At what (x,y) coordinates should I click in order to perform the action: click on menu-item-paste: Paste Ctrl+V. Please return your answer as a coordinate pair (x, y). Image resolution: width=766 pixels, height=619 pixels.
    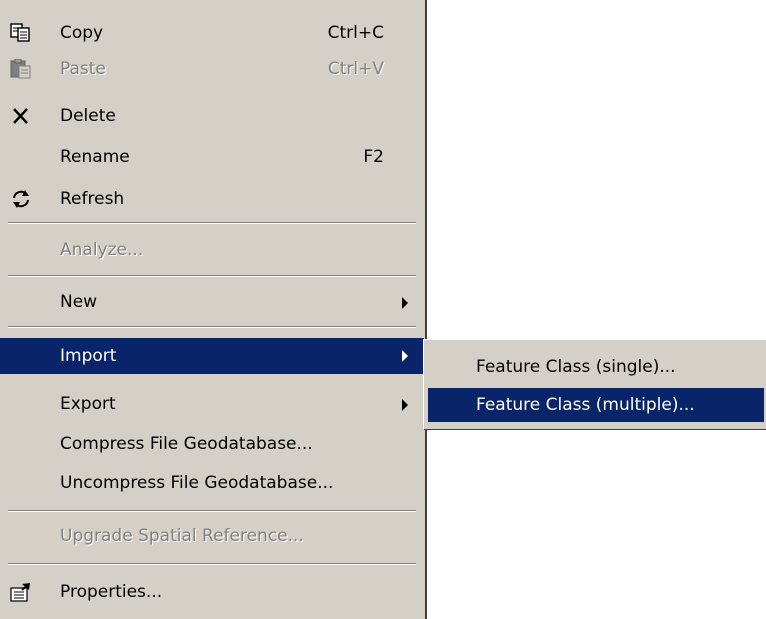
    Looking at the image, I should click on (212, 69).